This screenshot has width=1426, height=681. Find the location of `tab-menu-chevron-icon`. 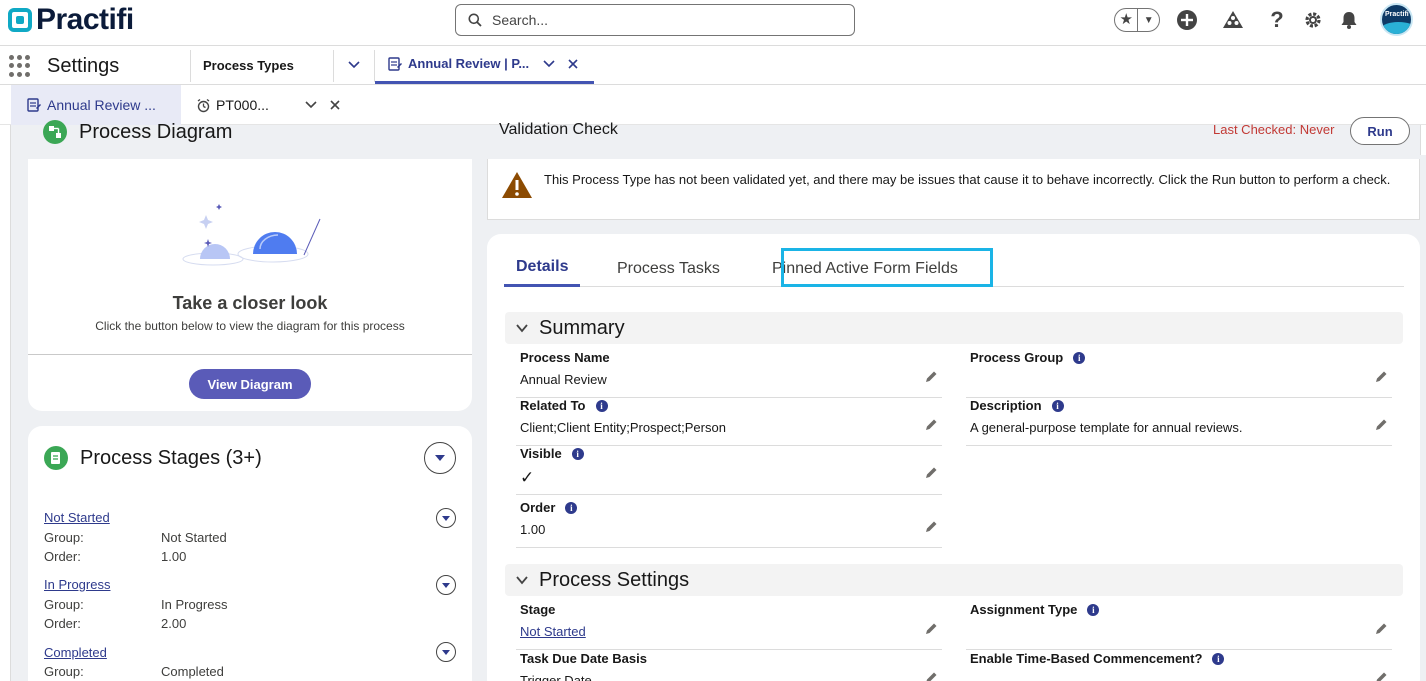

tab-menu-chevron-icon is located at coordinates (549, 63).